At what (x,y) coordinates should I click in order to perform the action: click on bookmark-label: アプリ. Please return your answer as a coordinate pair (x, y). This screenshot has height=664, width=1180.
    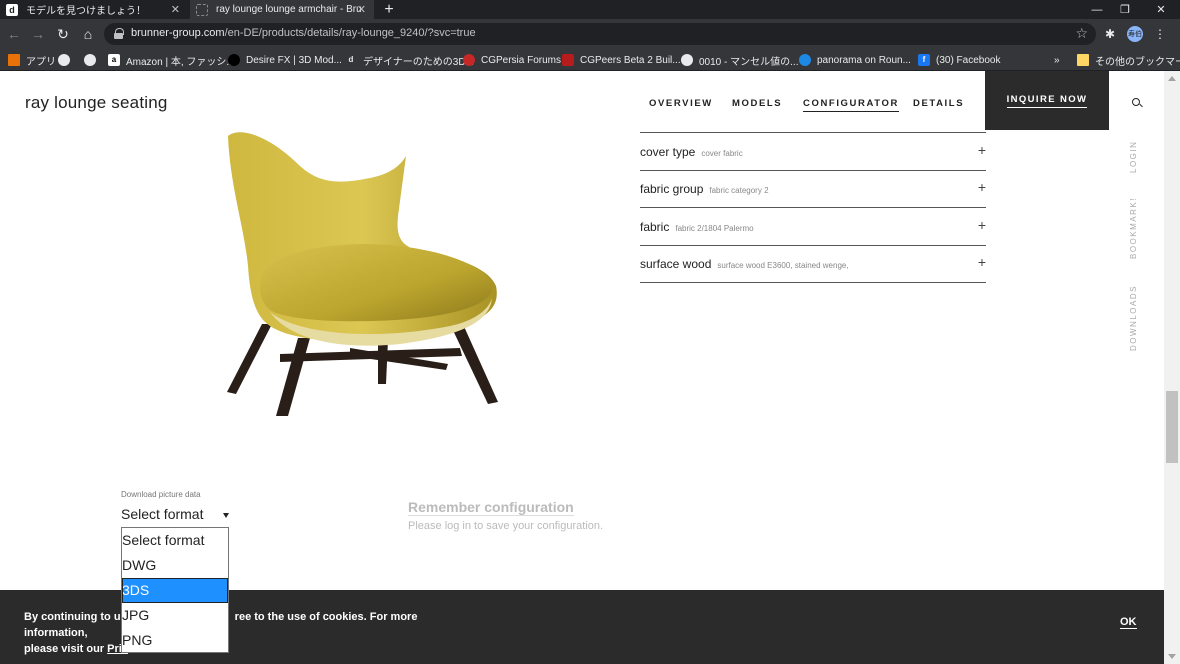
    Looking at the image, I should click on (41, 62).